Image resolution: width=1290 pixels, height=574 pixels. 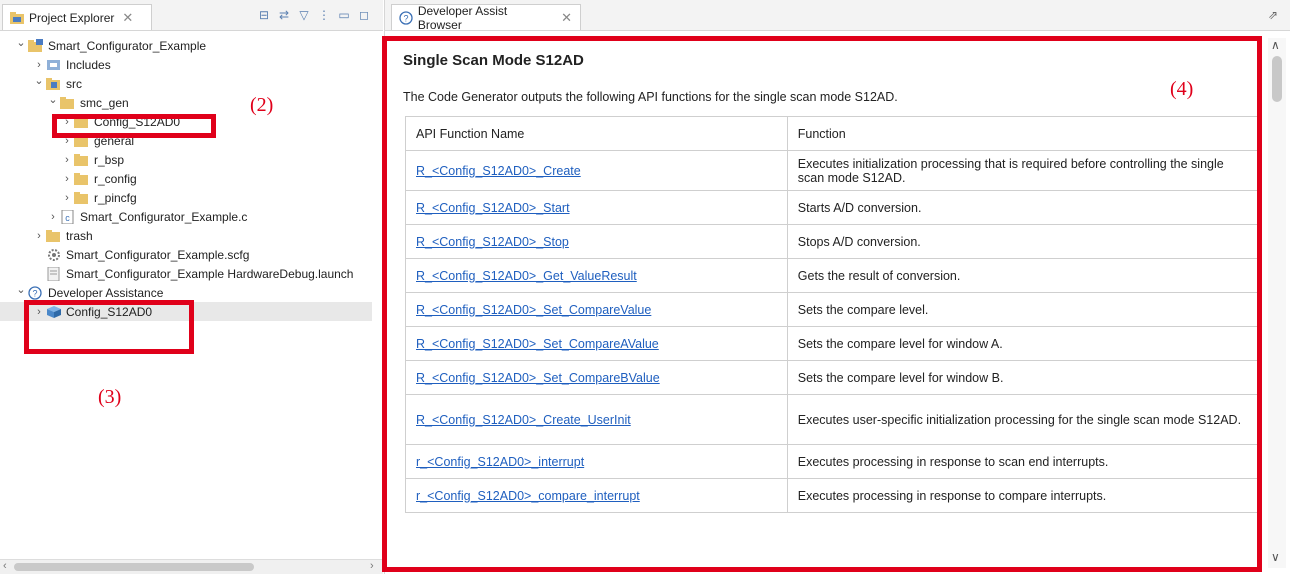 I want to click on c-file-icon: c, so click(x=68, y=216).